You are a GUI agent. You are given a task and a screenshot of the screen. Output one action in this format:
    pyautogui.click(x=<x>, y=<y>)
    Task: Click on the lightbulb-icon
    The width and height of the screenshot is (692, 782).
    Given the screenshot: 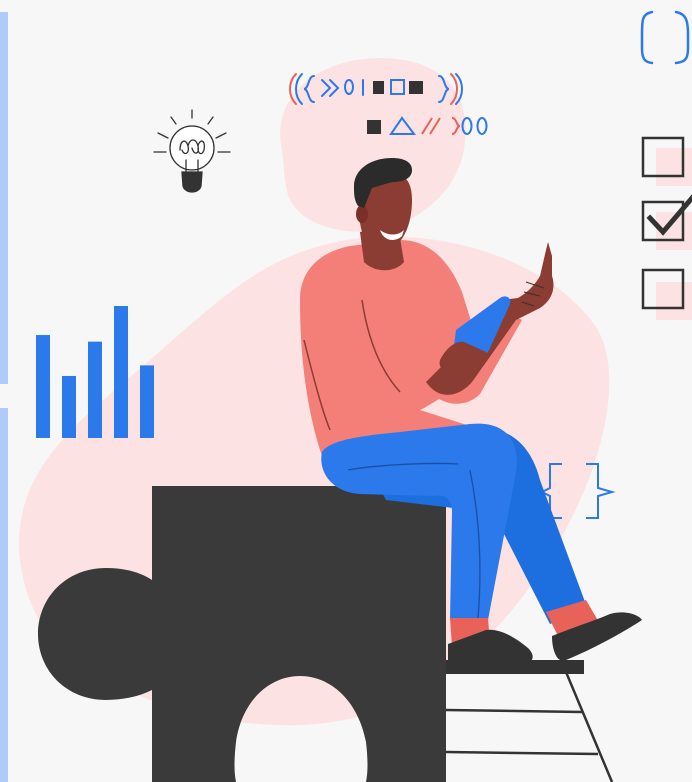 What is the action you would take?
    pyautogui.click(x=192, y=151)
    